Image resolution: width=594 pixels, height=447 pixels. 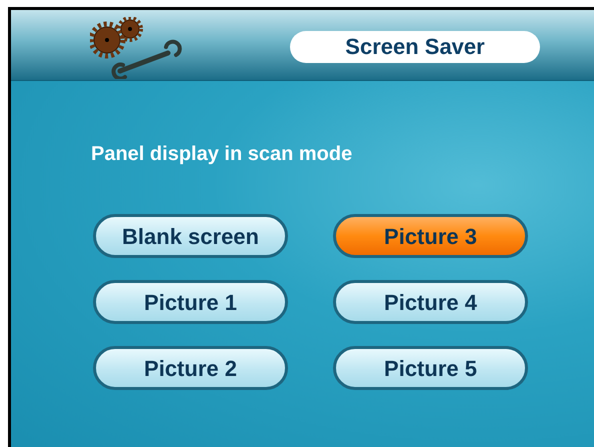 I want to click on prompt-text: Panel display in scan mode, so click(x=222, y=154).